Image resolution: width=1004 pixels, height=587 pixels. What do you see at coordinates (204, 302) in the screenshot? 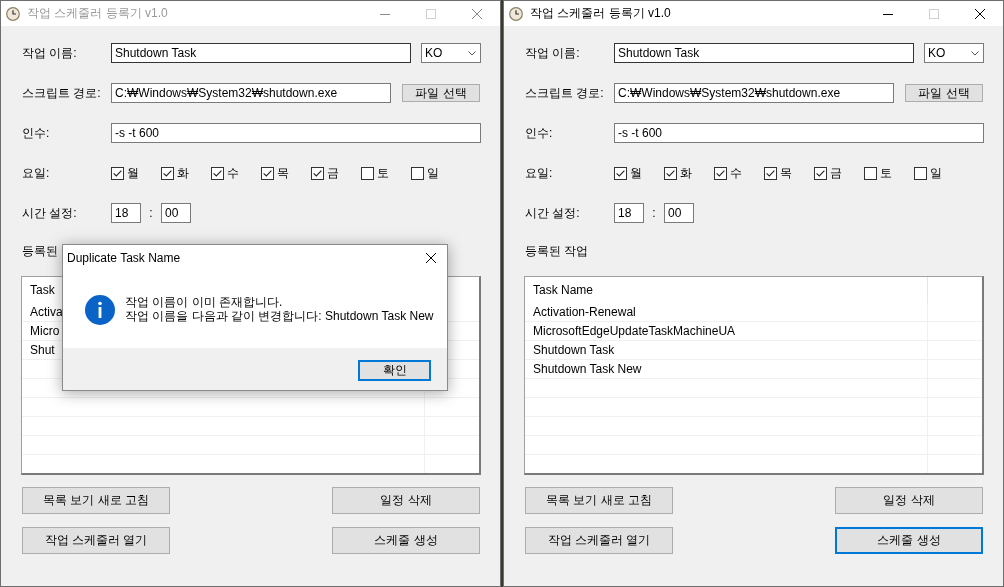
I see `dialog-message: 작업 이름이 이미 존재합니다.` at bounding box center [204, 302].